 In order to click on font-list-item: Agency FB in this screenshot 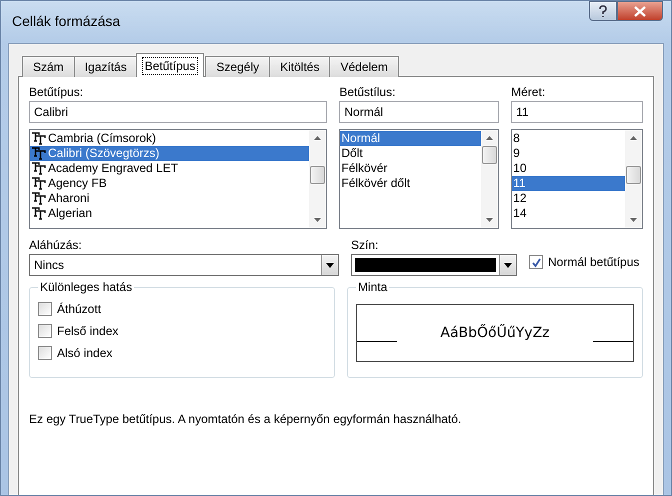, I will do `click(170, 183)`.